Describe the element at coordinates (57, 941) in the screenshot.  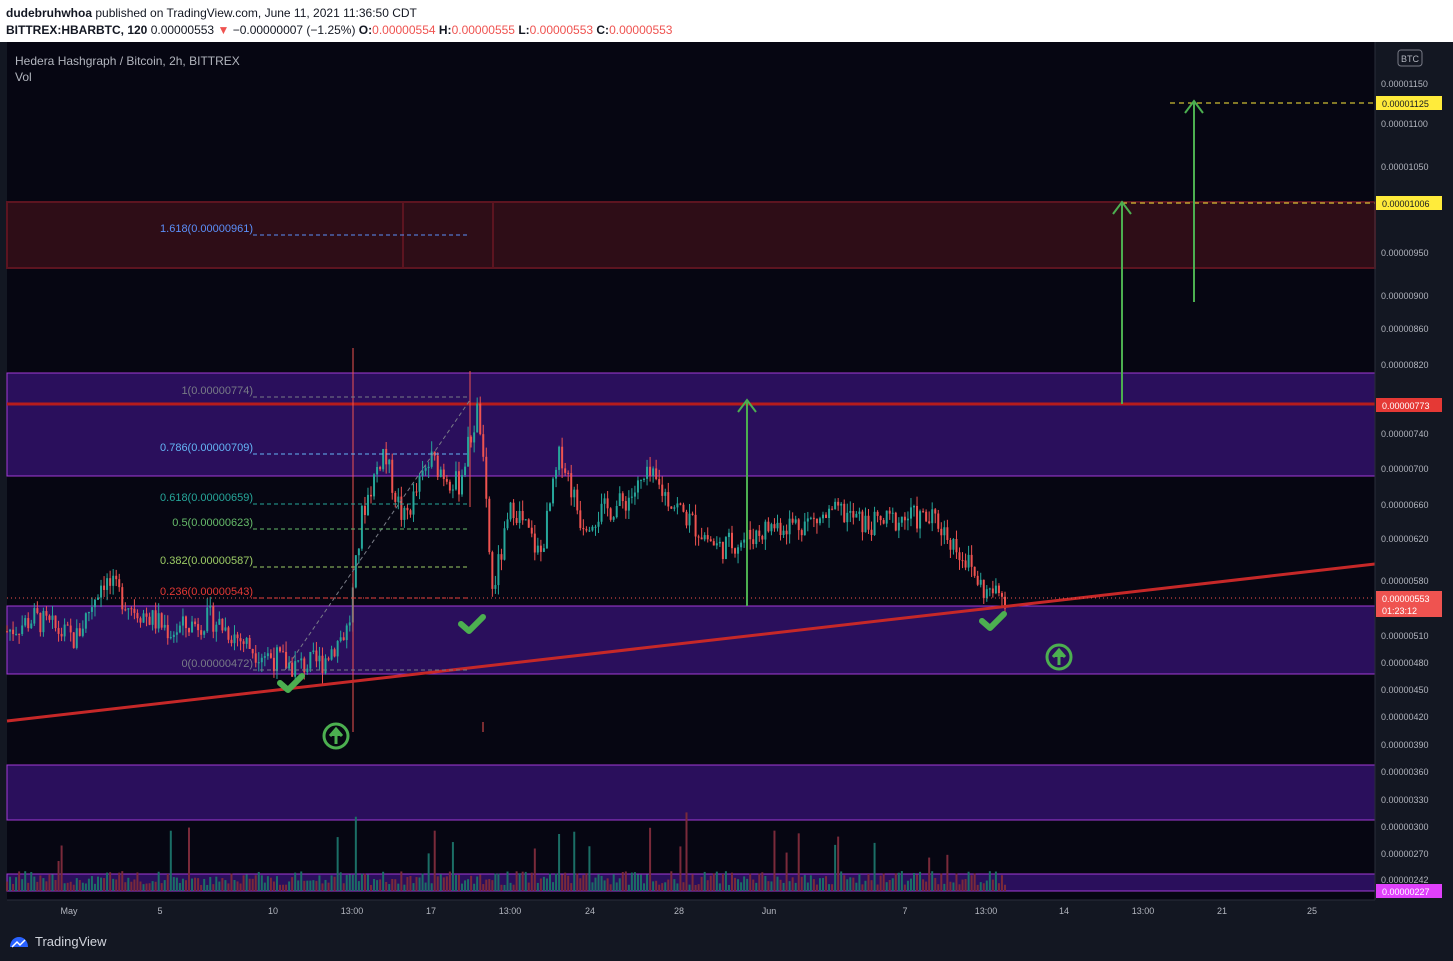
I see `tradingview-brand: TradingView` at that location.